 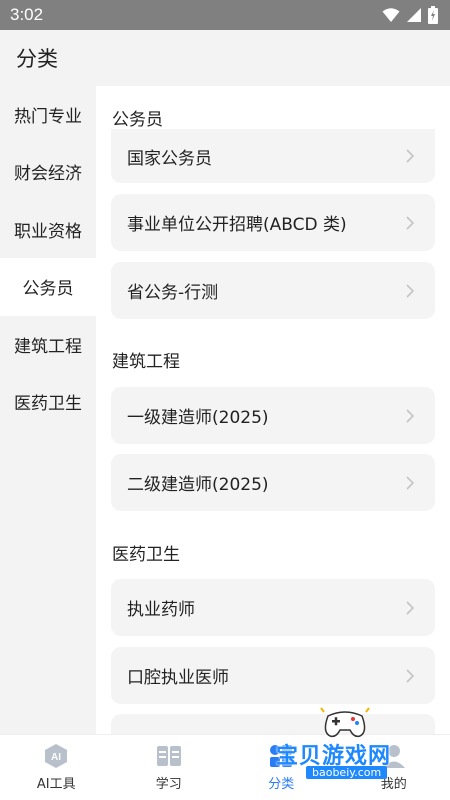 I want to click on sidebar-item-label: 建筑工程, so click(x=48, y=346).